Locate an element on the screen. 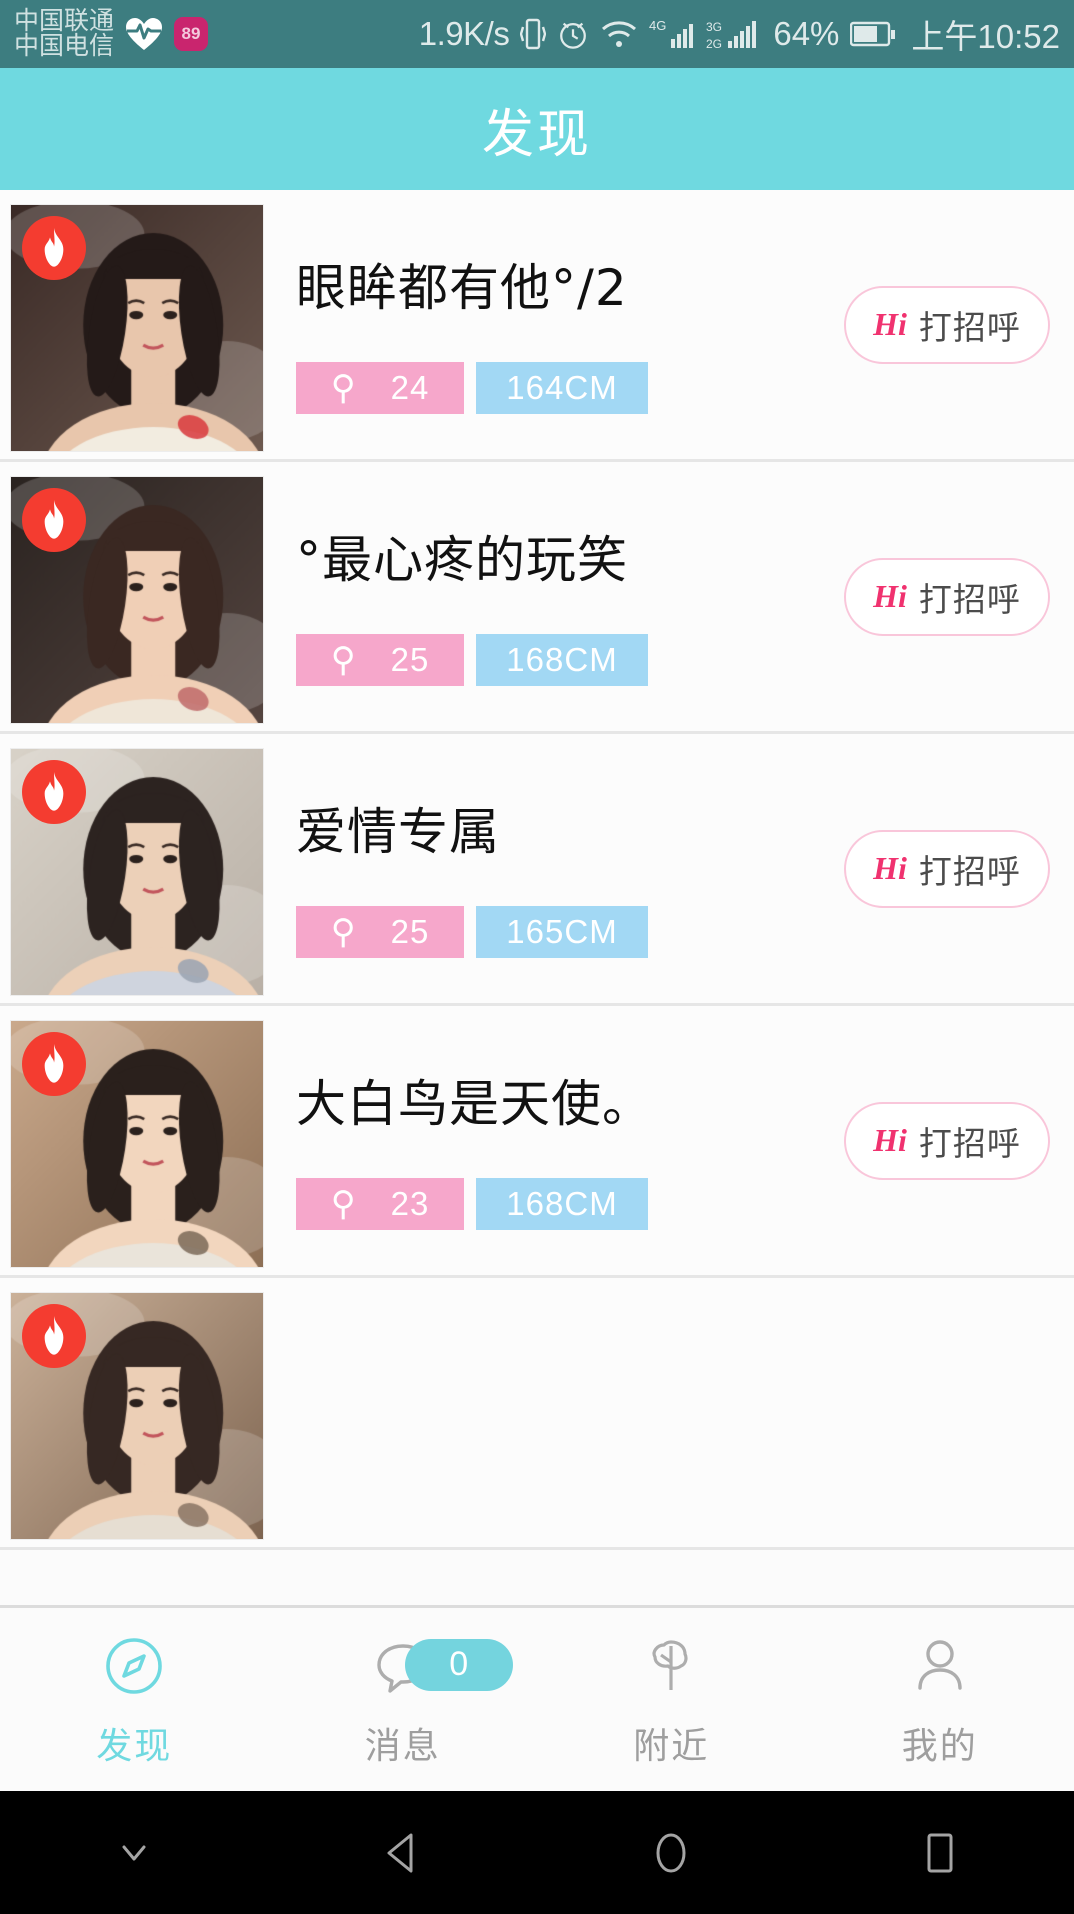 The width and height of the screenshot is (1074, 1914). triangle-back-icon is located at coordinates (400, 1852).